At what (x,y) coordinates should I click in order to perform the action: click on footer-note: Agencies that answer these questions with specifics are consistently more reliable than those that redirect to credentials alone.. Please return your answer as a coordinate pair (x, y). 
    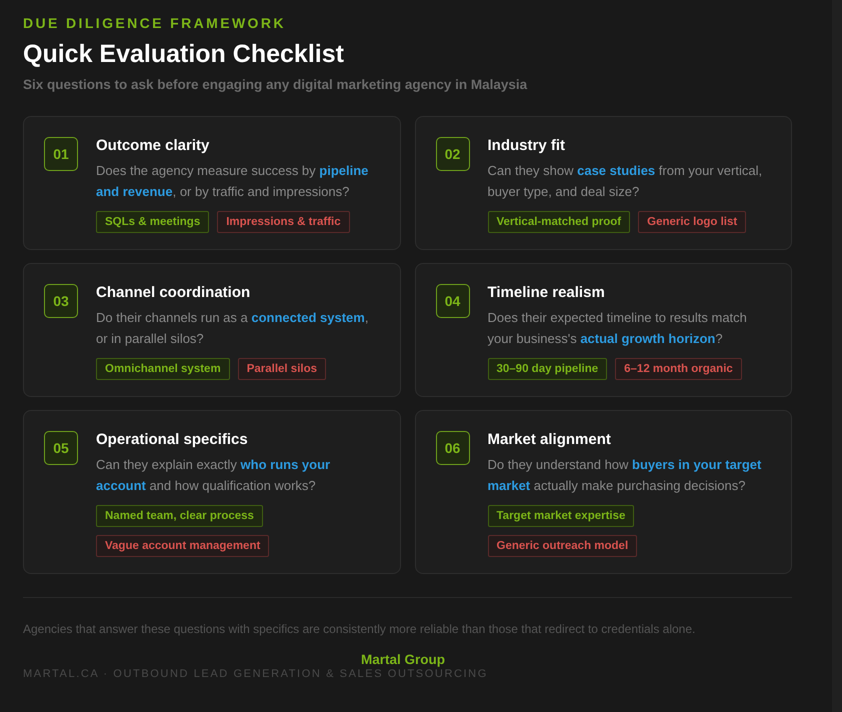
    Looking at the image, I should click on (359, 629).